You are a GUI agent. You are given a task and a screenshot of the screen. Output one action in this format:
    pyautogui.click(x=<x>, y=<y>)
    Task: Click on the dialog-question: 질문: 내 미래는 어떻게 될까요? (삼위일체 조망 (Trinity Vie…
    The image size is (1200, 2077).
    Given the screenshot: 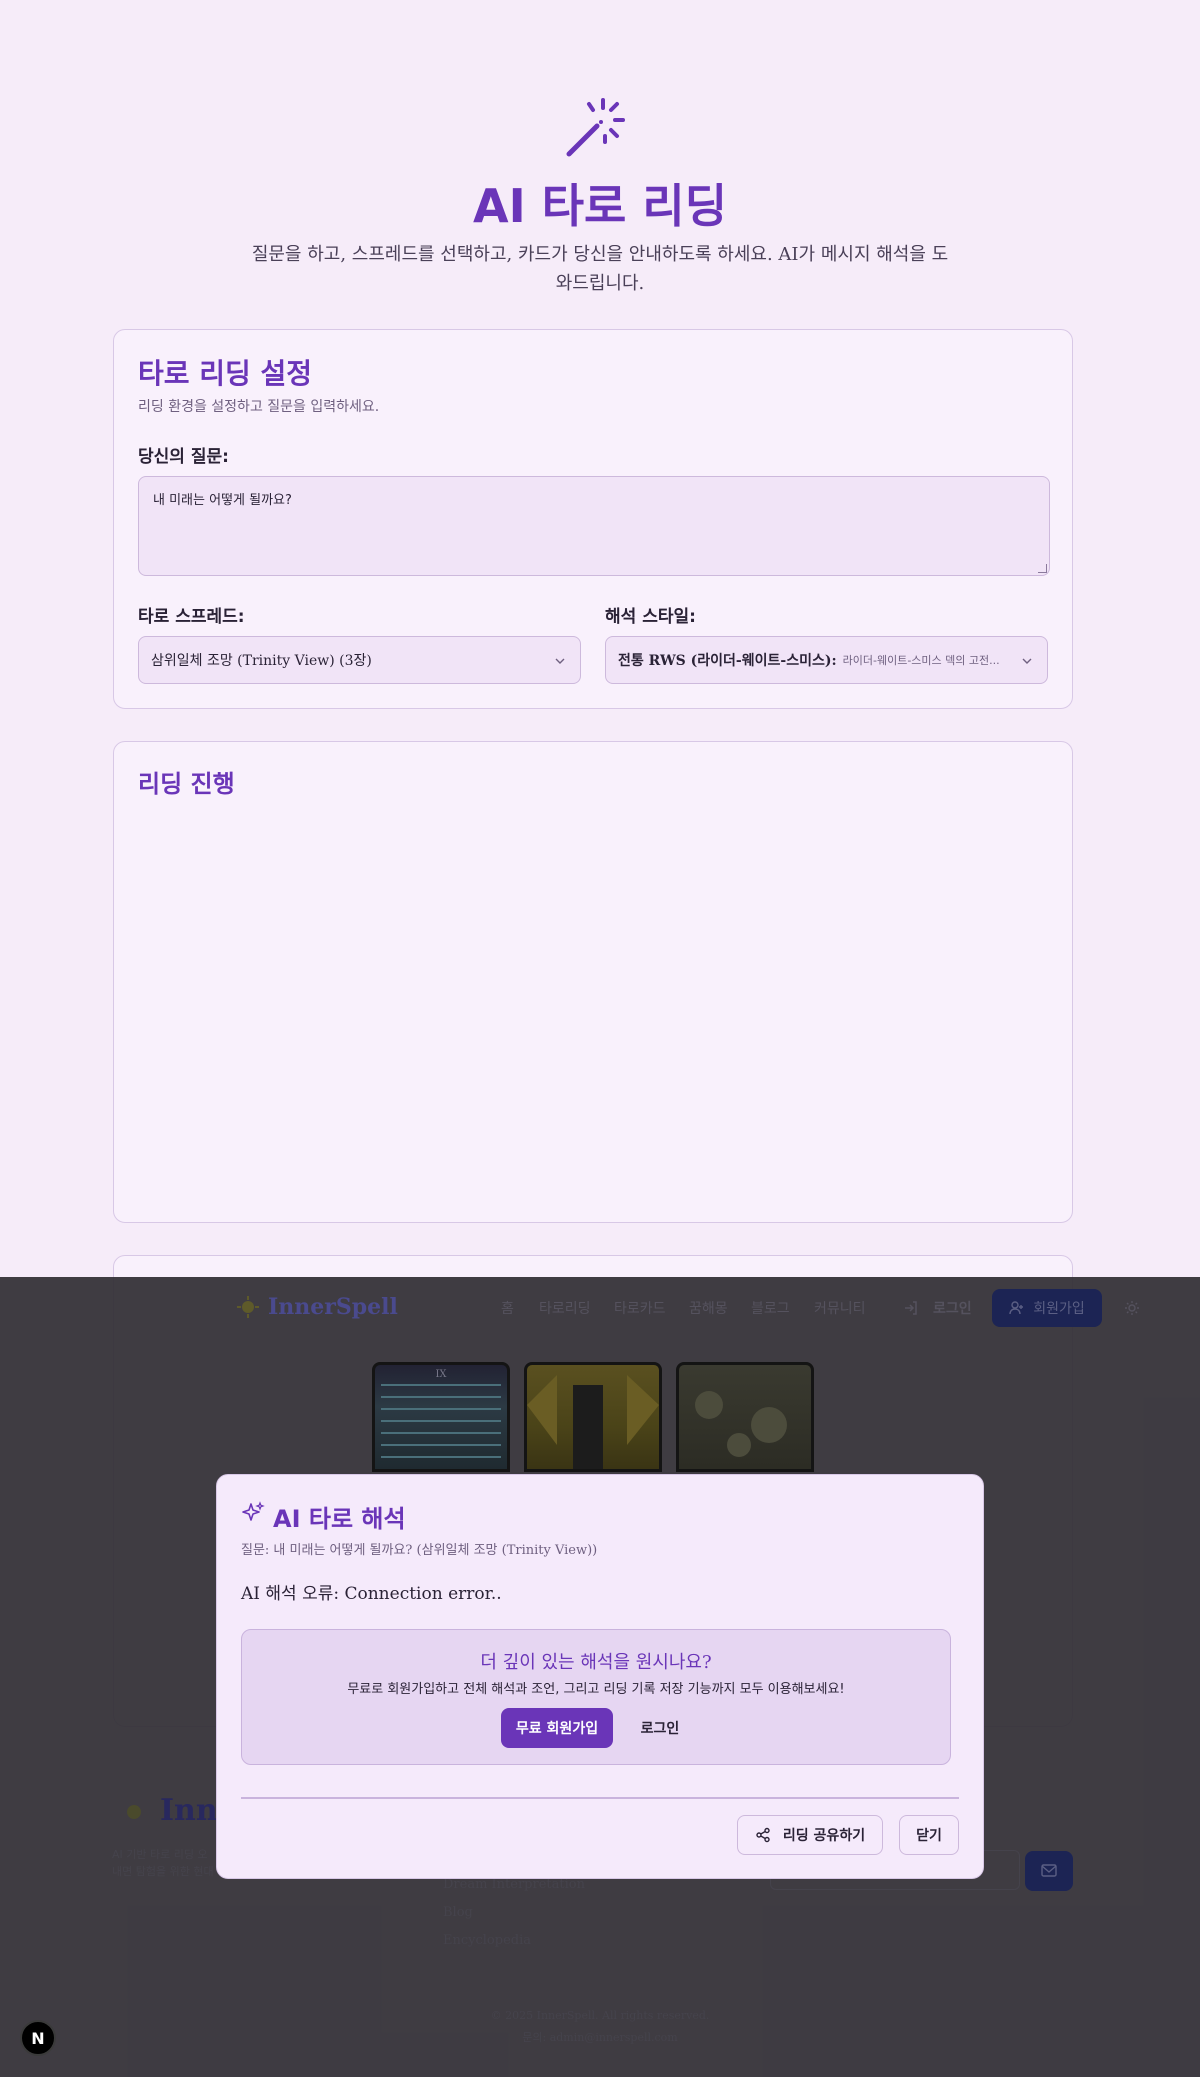 What is the action you would take?
    pyautogui.click(x=419, y=1550)
    